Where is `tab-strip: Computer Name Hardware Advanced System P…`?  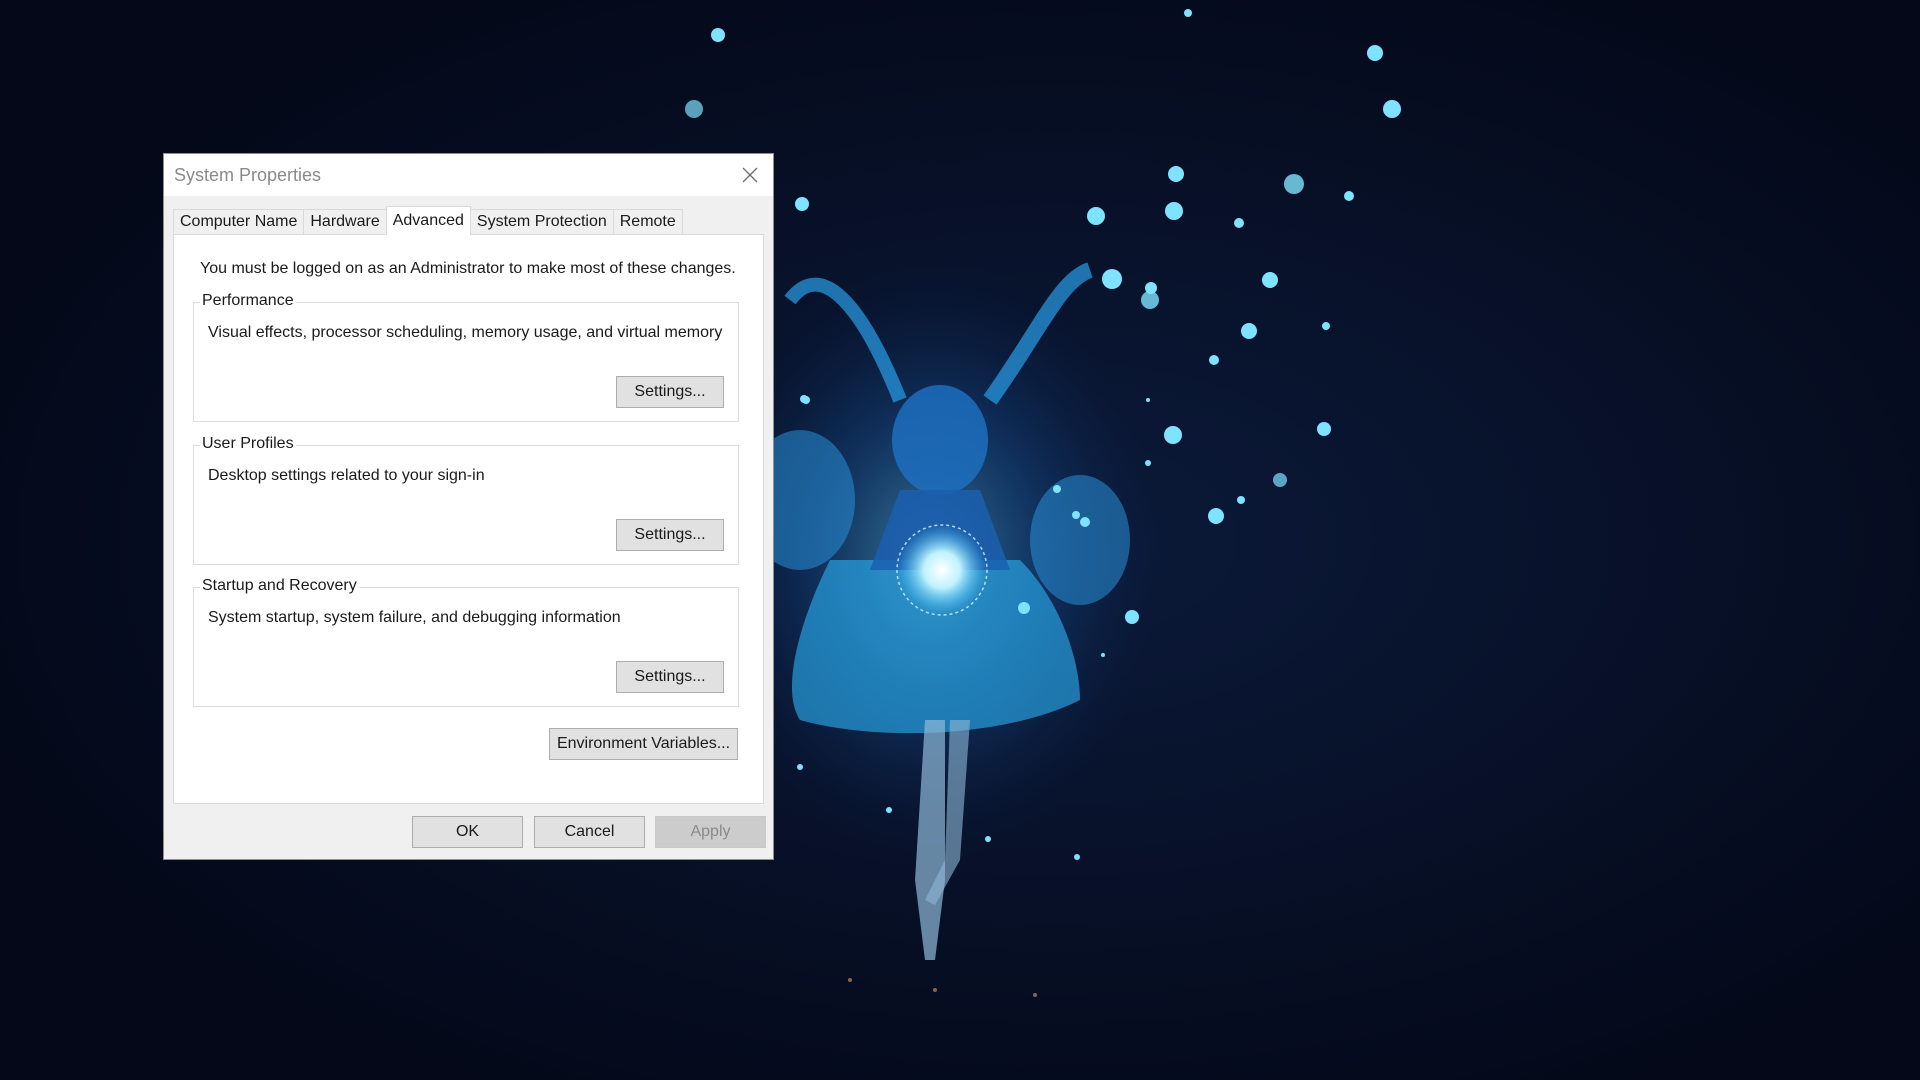 tab-strip: Computer Name Hardware Advanced System P… is located at coordinates (428, 220).